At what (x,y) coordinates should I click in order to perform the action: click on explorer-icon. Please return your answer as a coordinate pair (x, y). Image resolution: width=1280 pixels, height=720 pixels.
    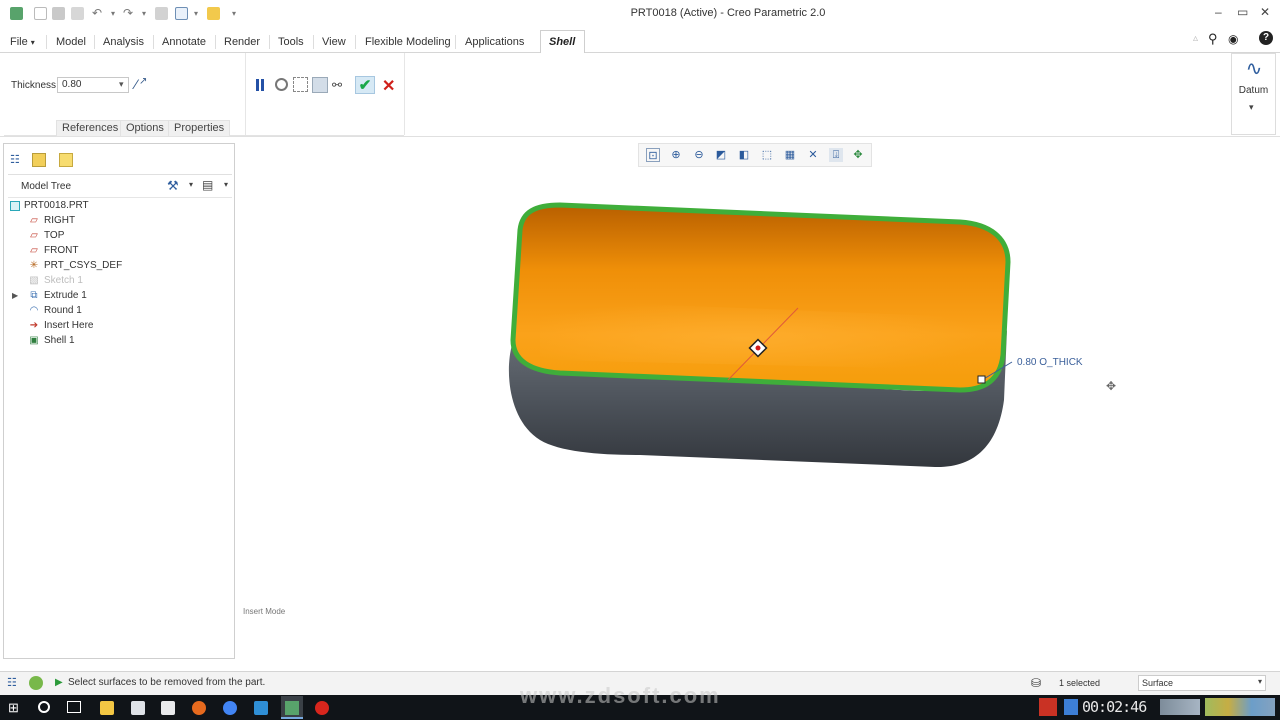
    Looking at the image, I should click on (107, 708).